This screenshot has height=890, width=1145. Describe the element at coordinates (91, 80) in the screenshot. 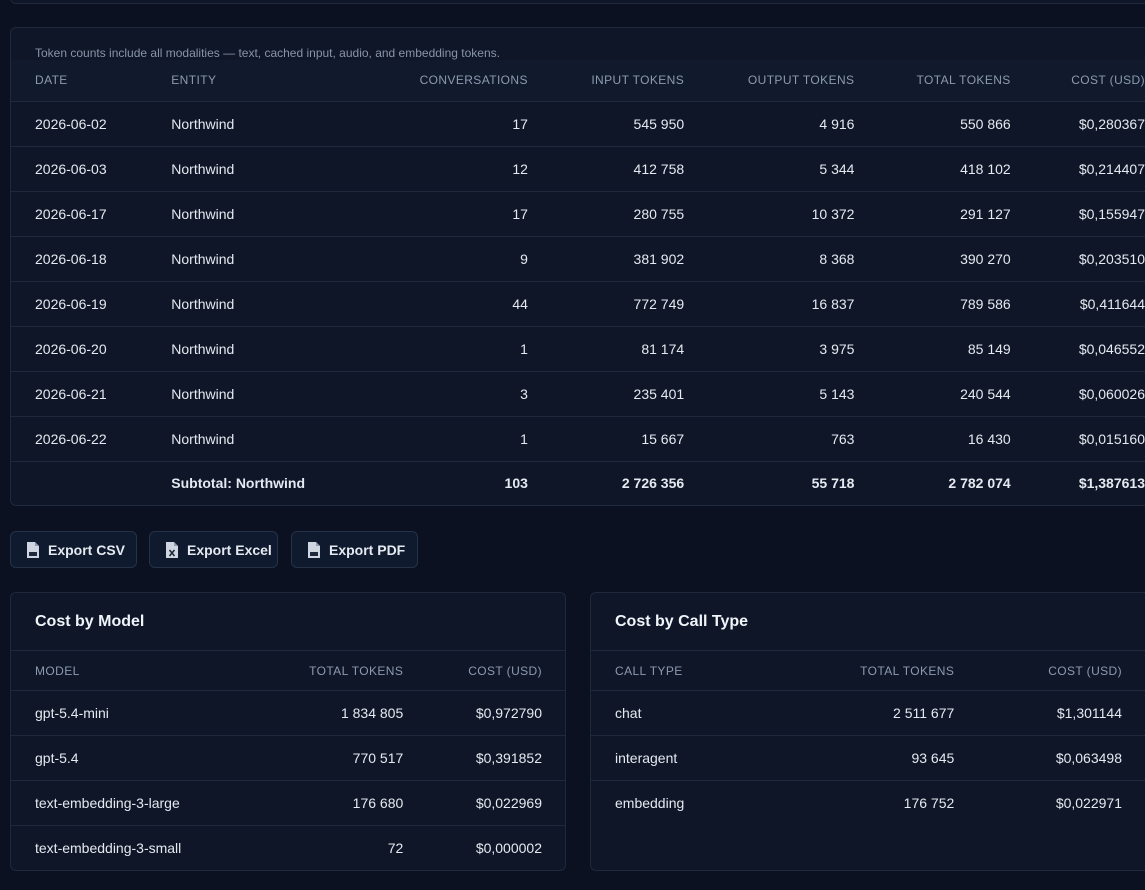

I see `col-date: DATE` at that location.